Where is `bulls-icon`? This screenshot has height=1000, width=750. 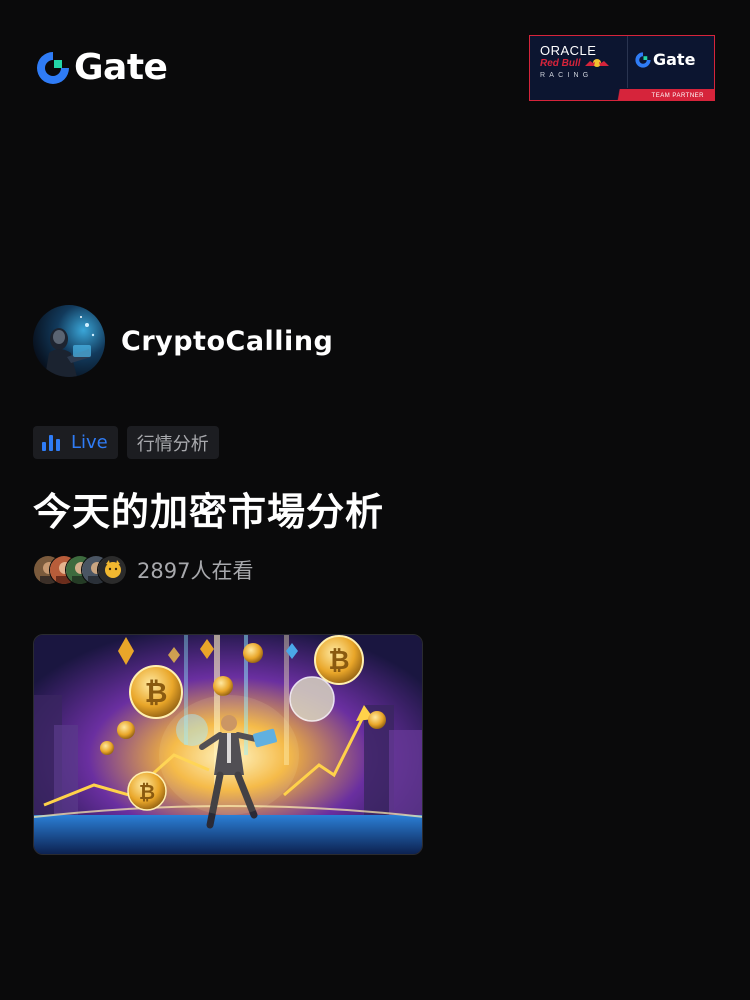 bulls-icon is located at coordinates (596, 63).